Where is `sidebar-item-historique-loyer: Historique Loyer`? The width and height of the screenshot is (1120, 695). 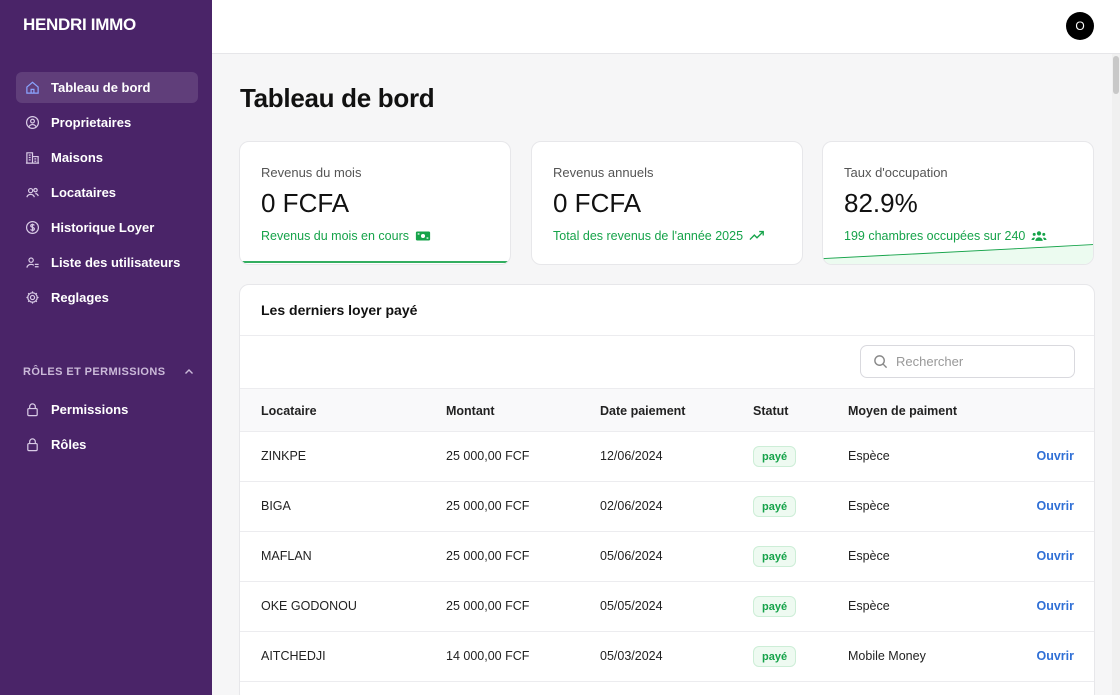
sidebar-item-historique-loyer: Historique Loyer is located at coordinates (107, 227).